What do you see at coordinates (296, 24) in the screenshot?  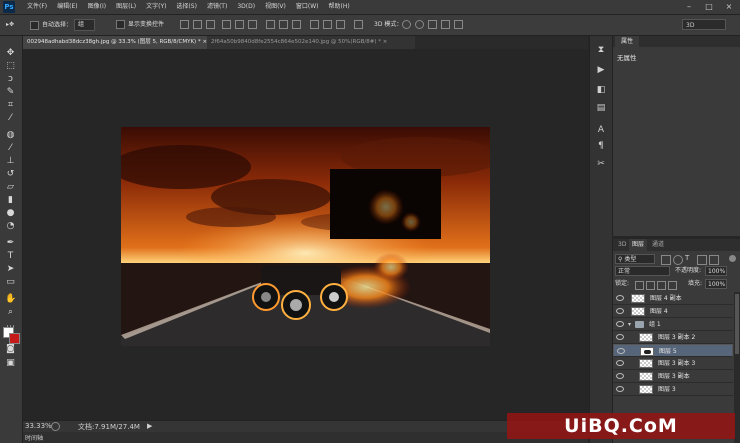 I see `distribute-bottom-icon` at bounding box center [296, 24].